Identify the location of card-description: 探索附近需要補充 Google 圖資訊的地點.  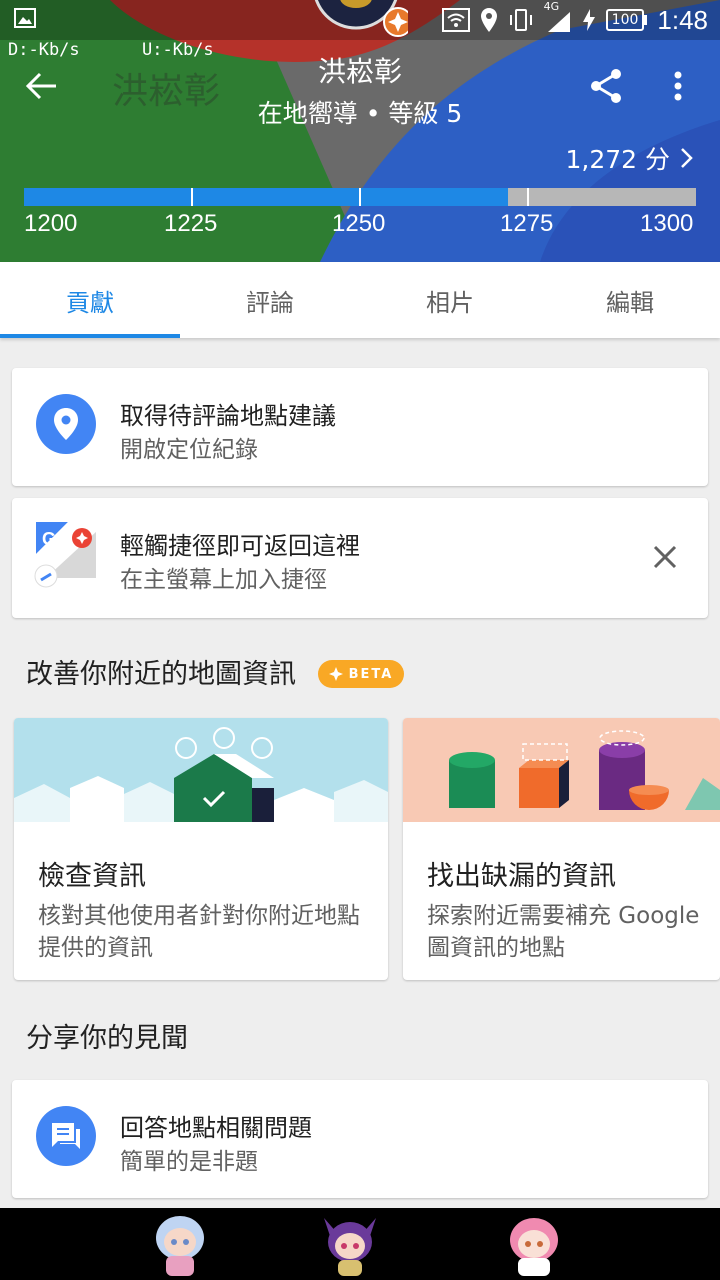
(563, 932).